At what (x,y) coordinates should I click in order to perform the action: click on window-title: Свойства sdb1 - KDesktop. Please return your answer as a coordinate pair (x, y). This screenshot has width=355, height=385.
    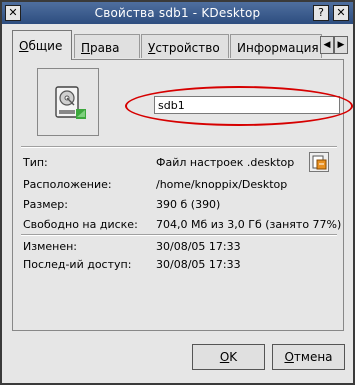
    Looking at the image, I should click on (177, 13).